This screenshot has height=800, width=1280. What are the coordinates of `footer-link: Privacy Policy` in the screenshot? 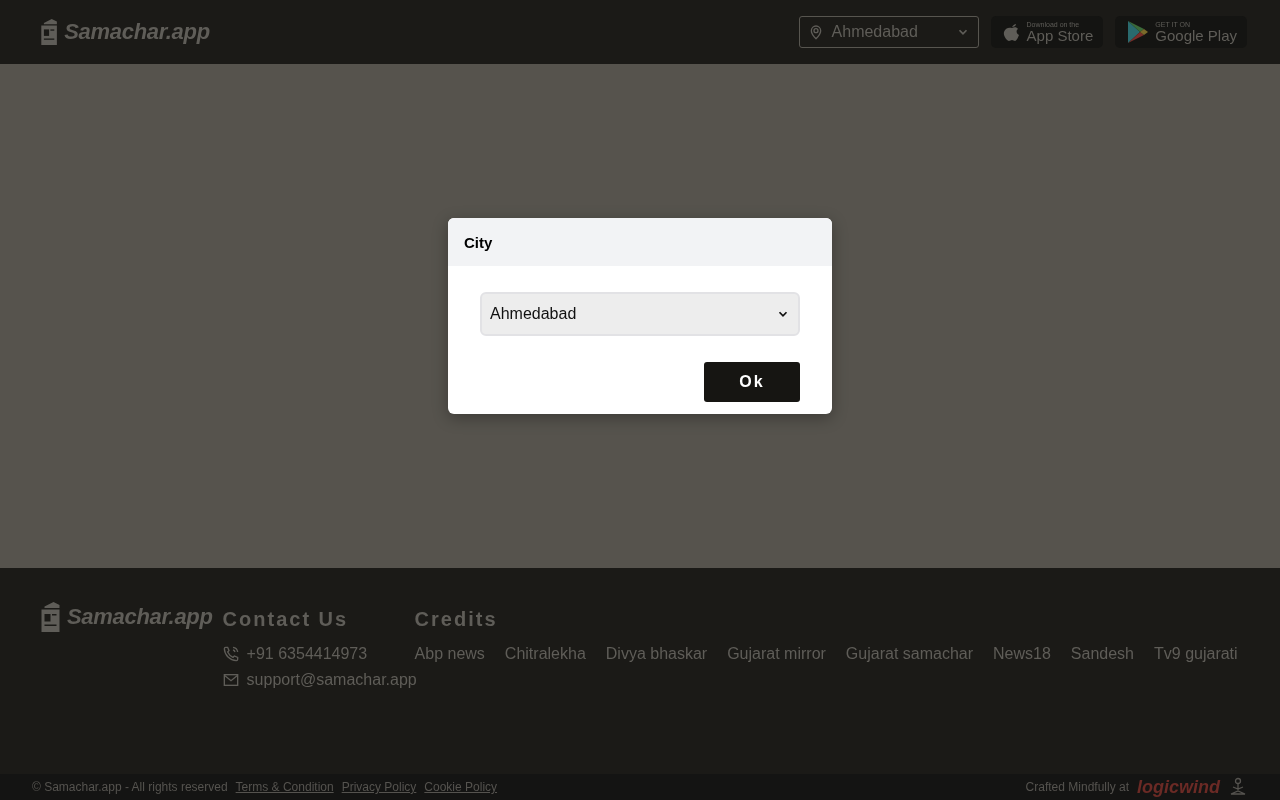 It's located at (379, 787).